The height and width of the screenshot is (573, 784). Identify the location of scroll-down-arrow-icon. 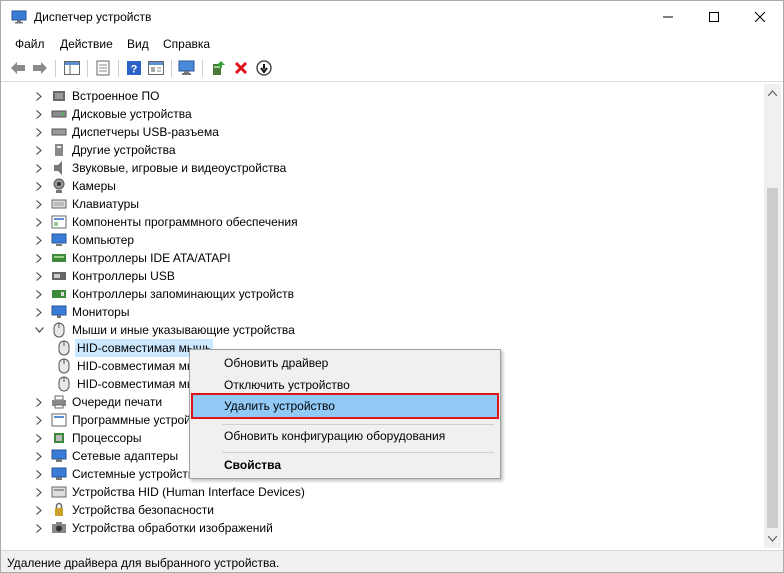
(772, 539).